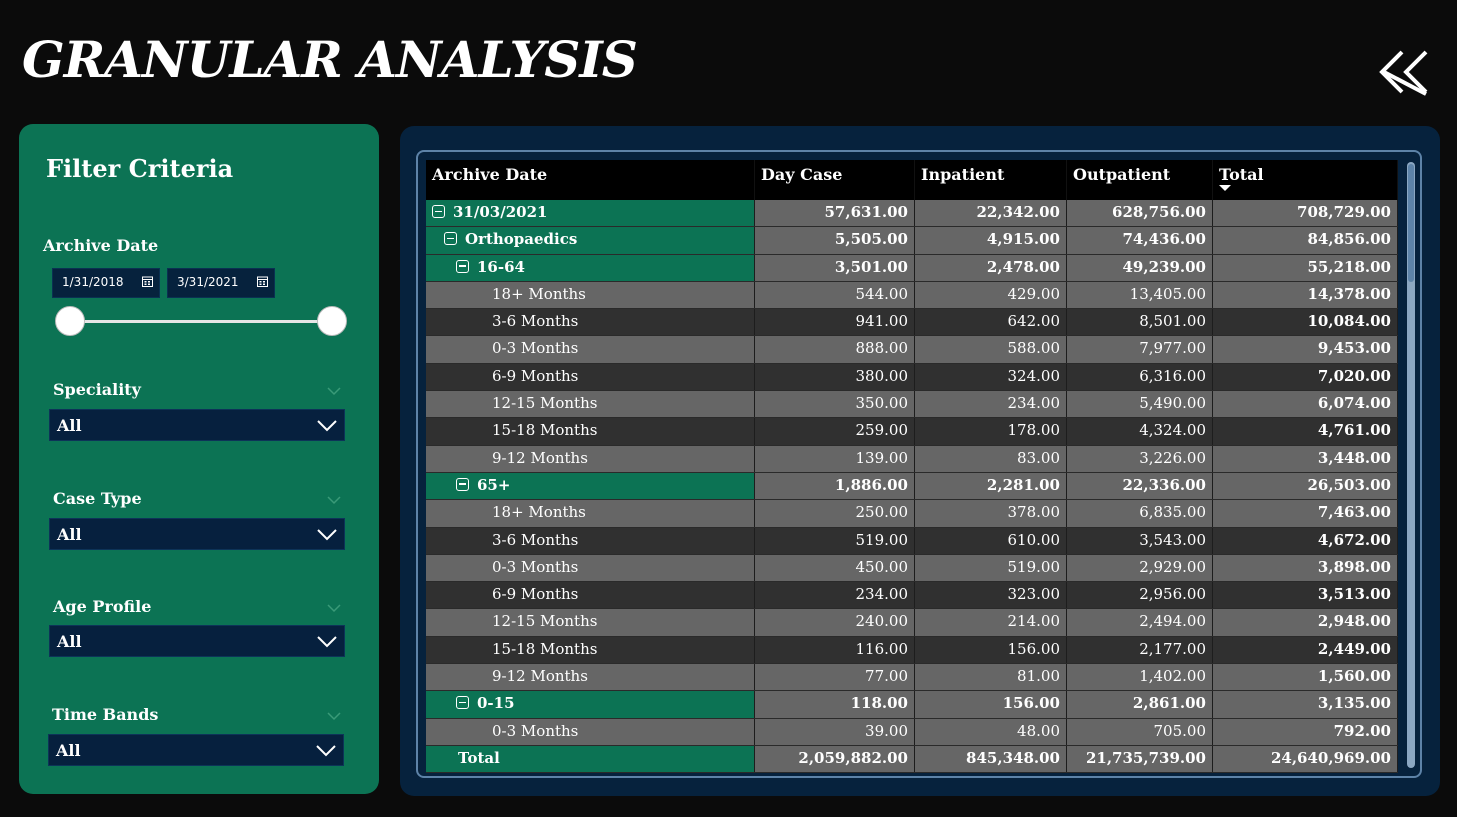  I want to click on day-case-cell: 39.00, so click(835, 731).